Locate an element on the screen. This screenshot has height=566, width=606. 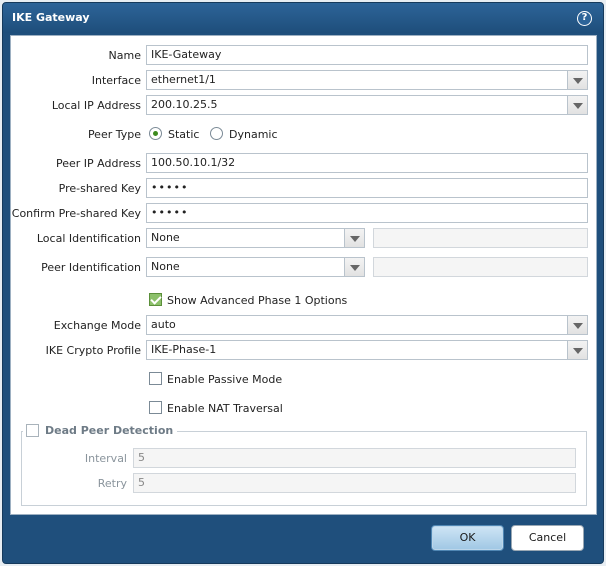
dead-peer-detection-checkbox is located at coordinates (32, 430).